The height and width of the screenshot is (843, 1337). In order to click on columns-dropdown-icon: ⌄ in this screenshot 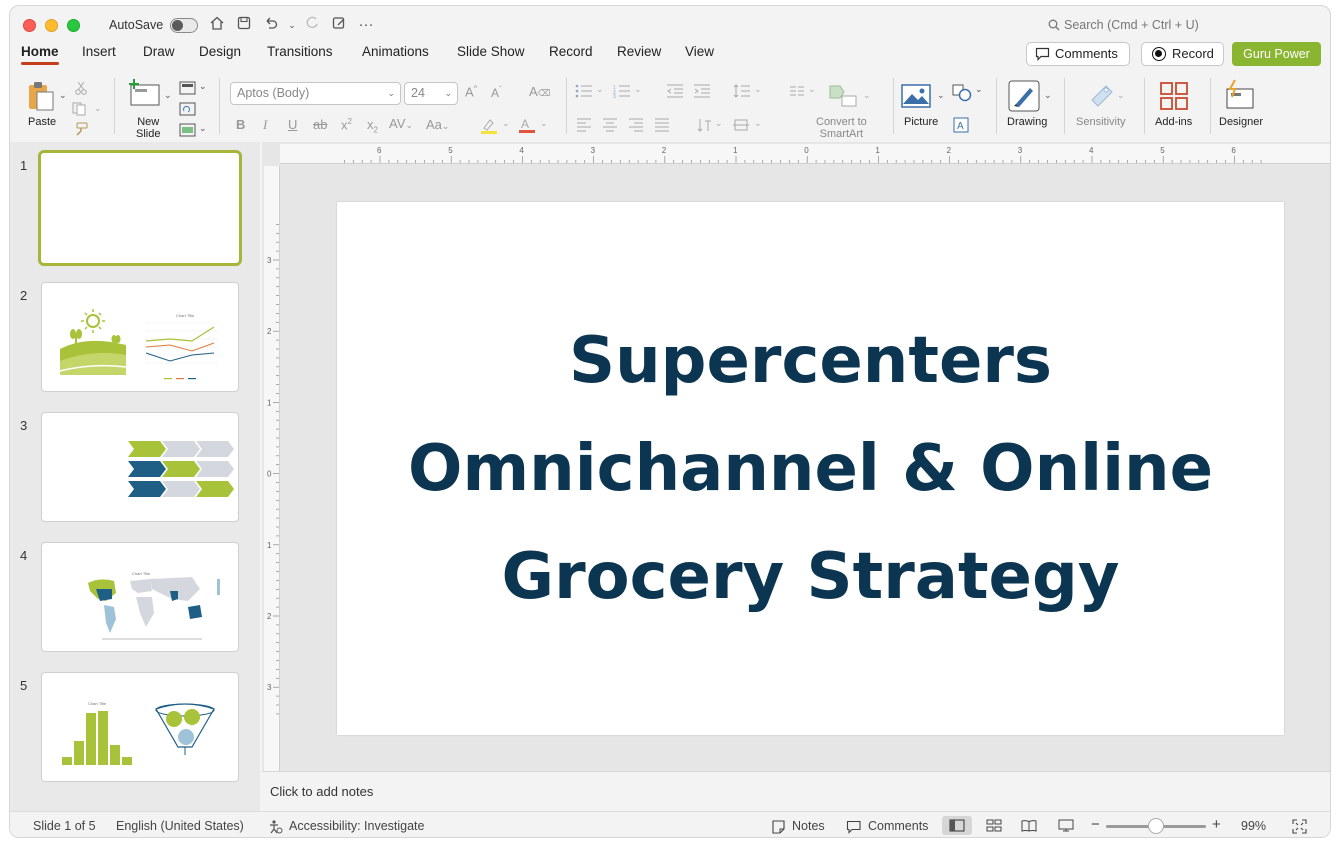, I will do `click(812, 89)`.